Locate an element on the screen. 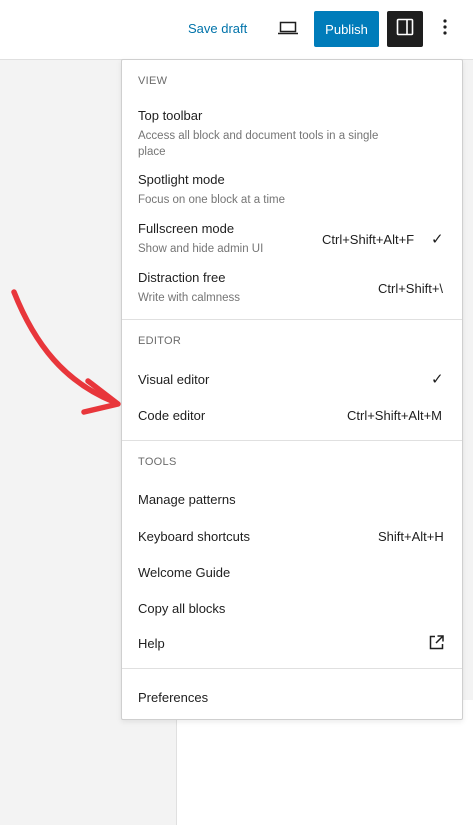 The image size is (473, 825). laptop-icon is located at coordinates (288, 30).